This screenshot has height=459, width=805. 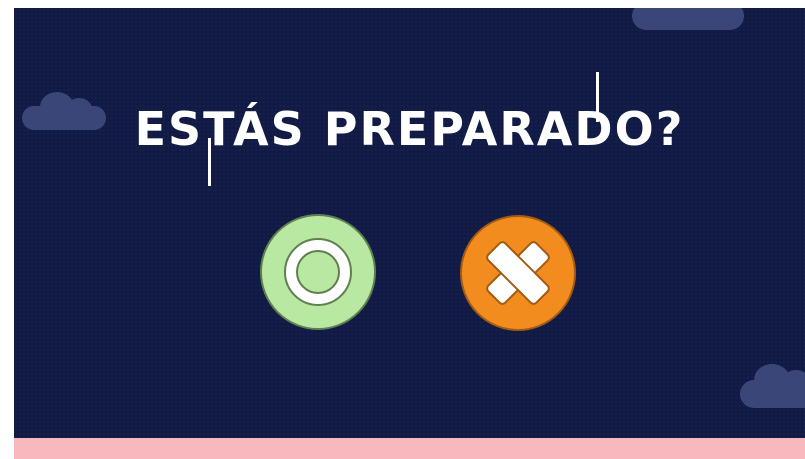 I want to click on x-cancel-icon, so click(x=518, y=273).